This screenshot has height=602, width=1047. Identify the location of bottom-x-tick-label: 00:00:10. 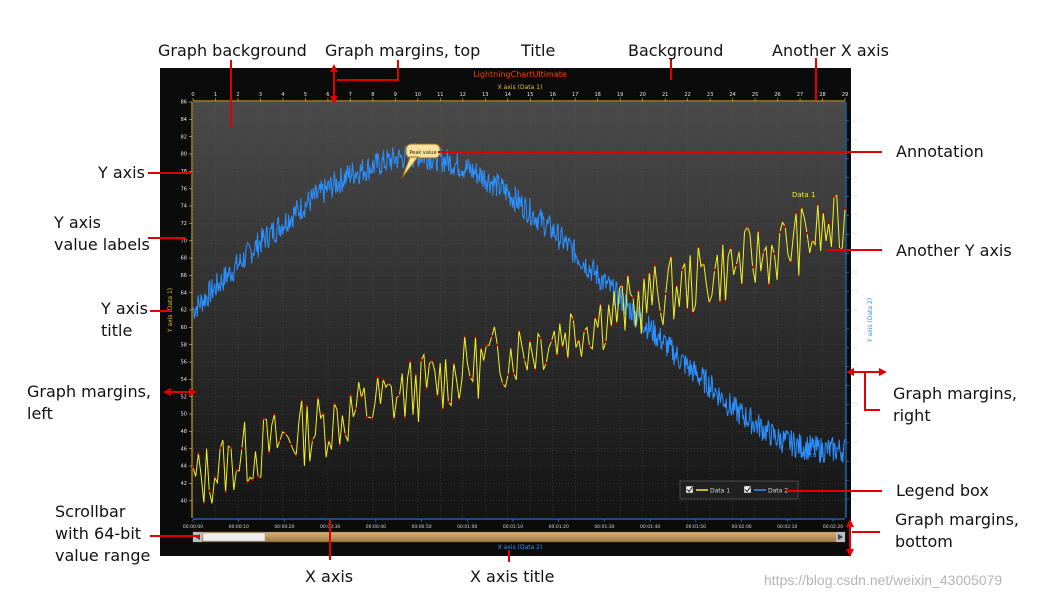
(239, 527).